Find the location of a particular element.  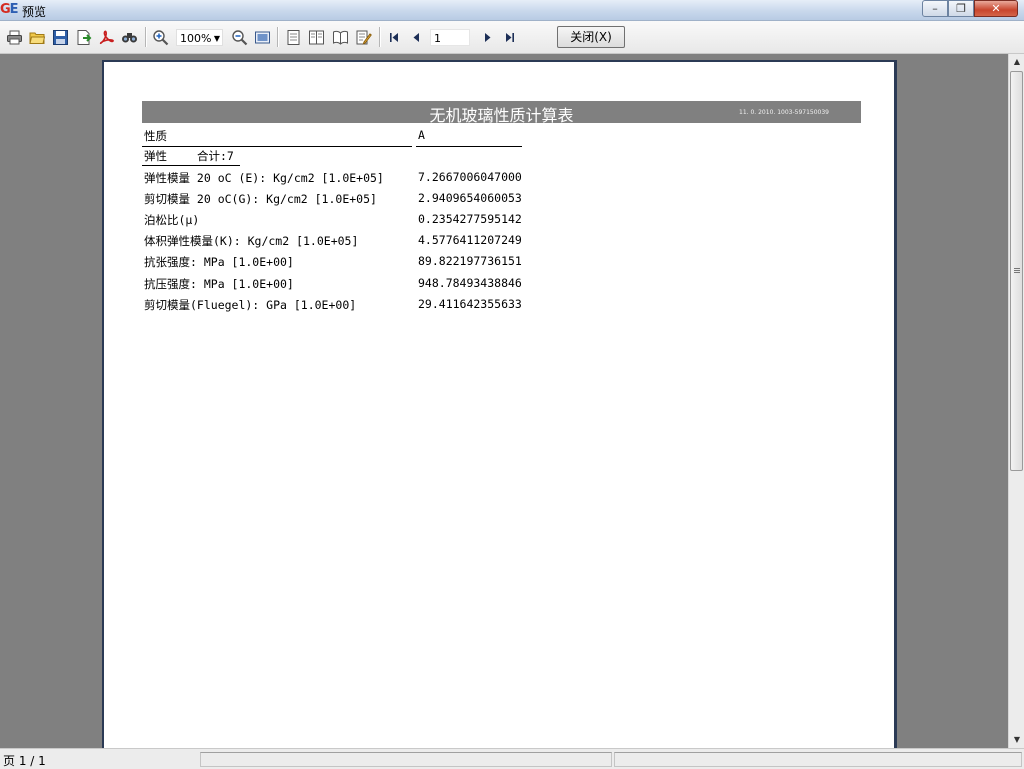

logo-letter-e: E is located at coordinates (14, 9).